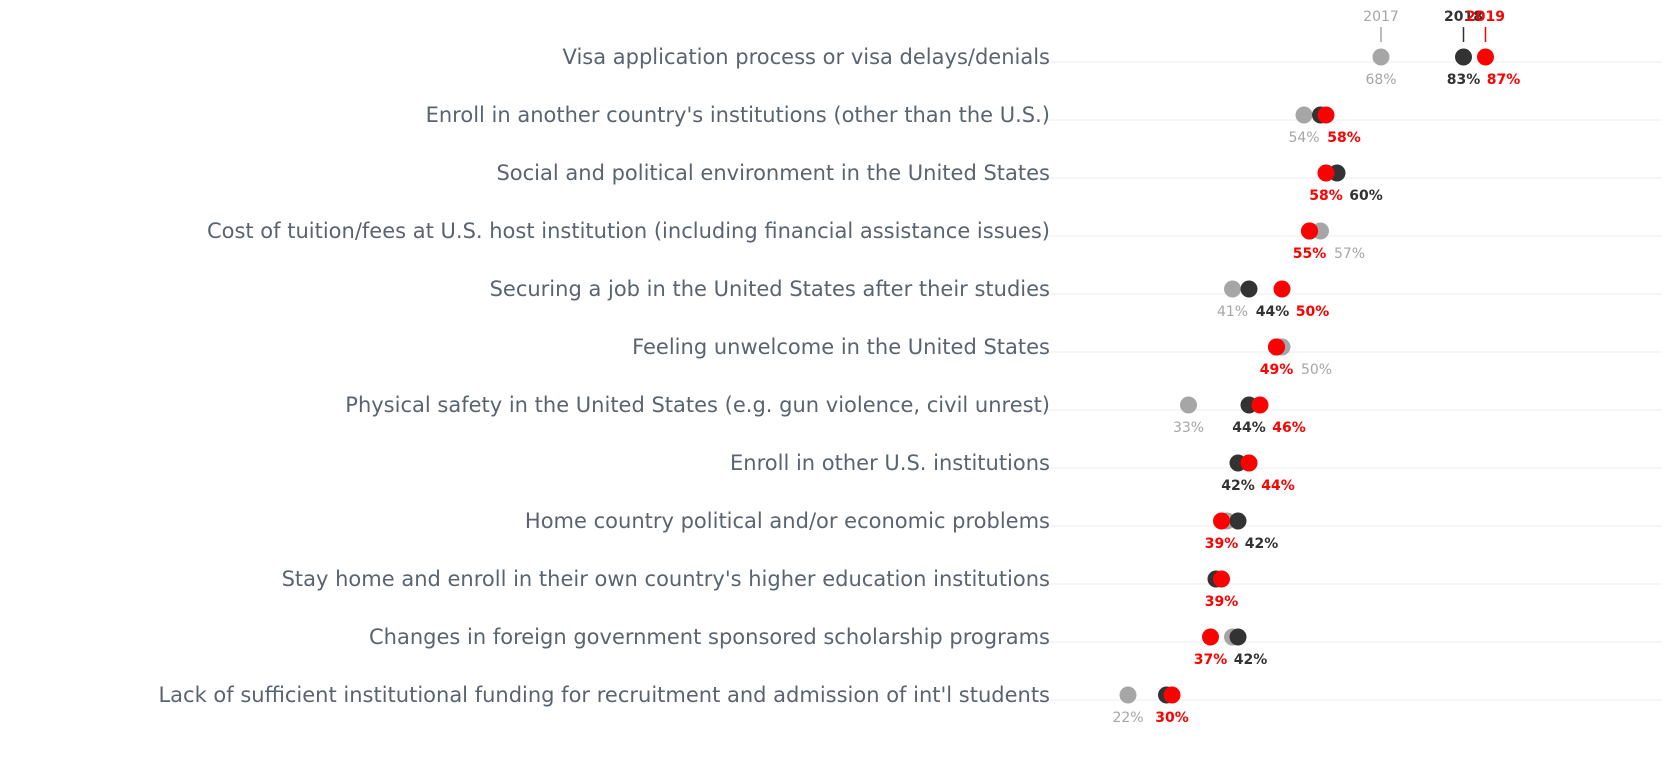 Image resolution: width=1671 pixels, height=768 pixels. What do you see at coordinates (1464, 80) in the screenshot?
I see `data-label-2018: 83%` at bounding box center [1464, 80].